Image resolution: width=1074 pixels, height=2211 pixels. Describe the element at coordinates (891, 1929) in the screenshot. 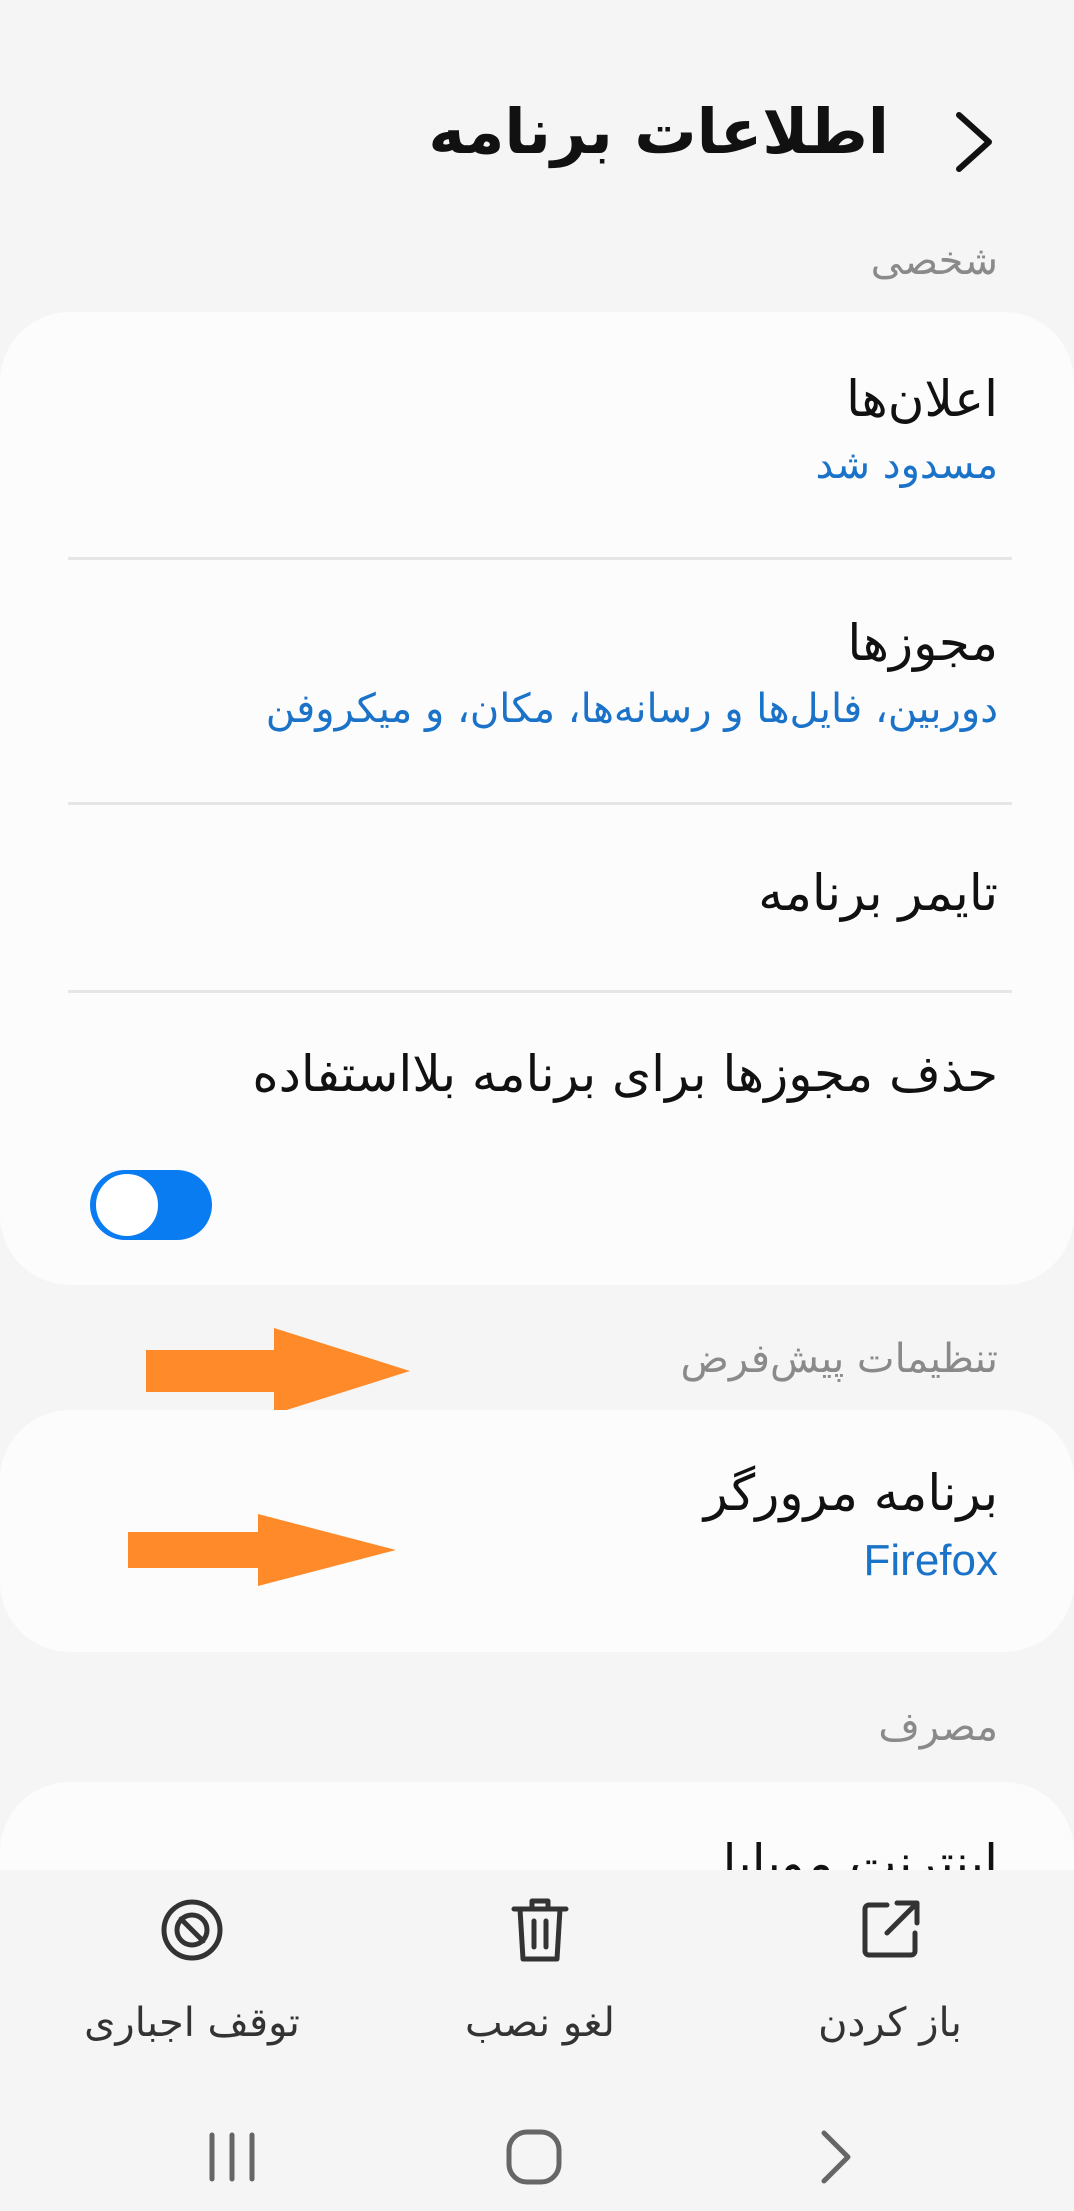

I see `open-external-icon` at that location.